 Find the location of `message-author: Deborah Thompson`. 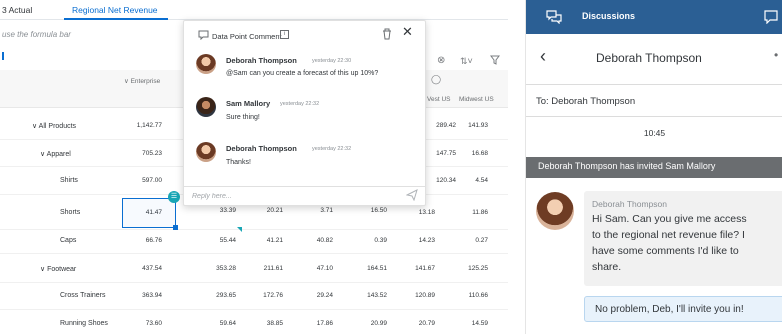

message-author: Deborah Thompson is located at coordinates (629, 204).